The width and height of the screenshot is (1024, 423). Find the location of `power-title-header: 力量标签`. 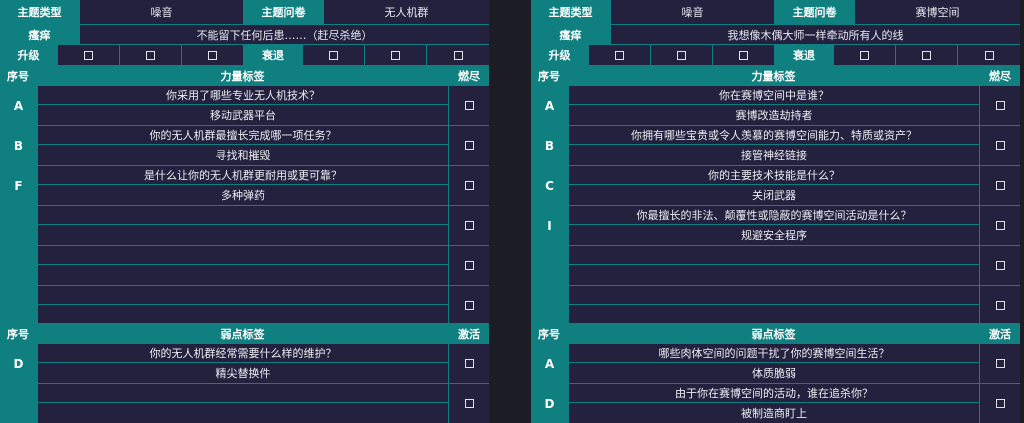

power-title-header: 力量标签 is located at coordinates (243, 75).